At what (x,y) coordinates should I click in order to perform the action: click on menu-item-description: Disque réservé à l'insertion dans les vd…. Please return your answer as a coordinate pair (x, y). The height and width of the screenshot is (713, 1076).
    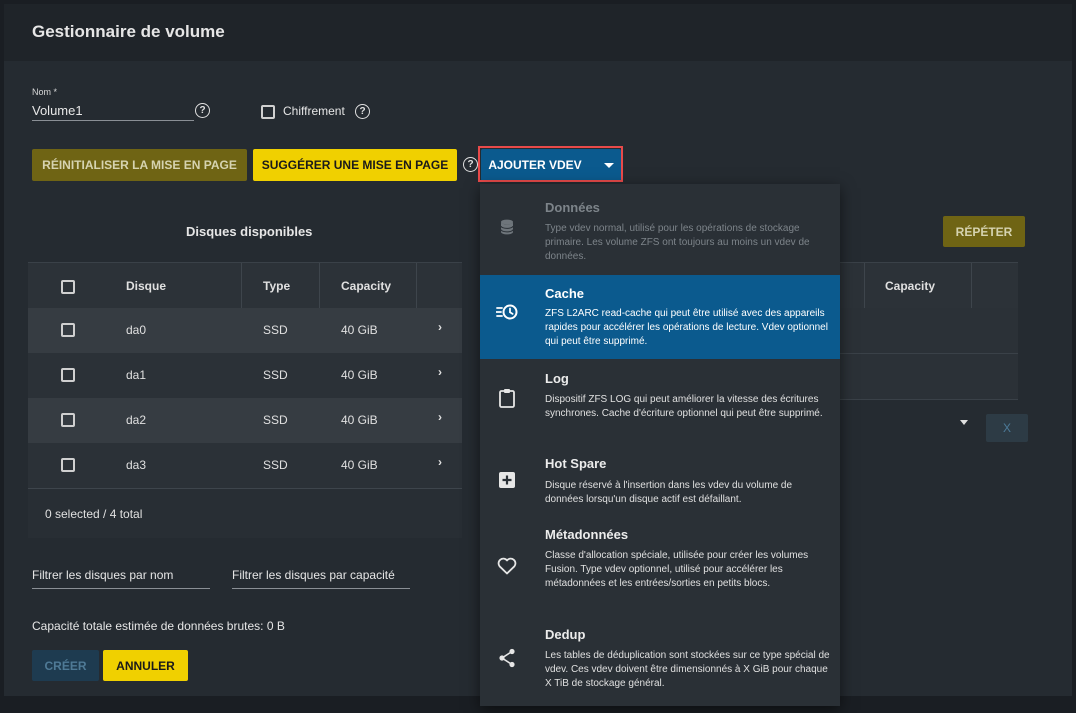
    Looking at the image, I should click on (669, 492).